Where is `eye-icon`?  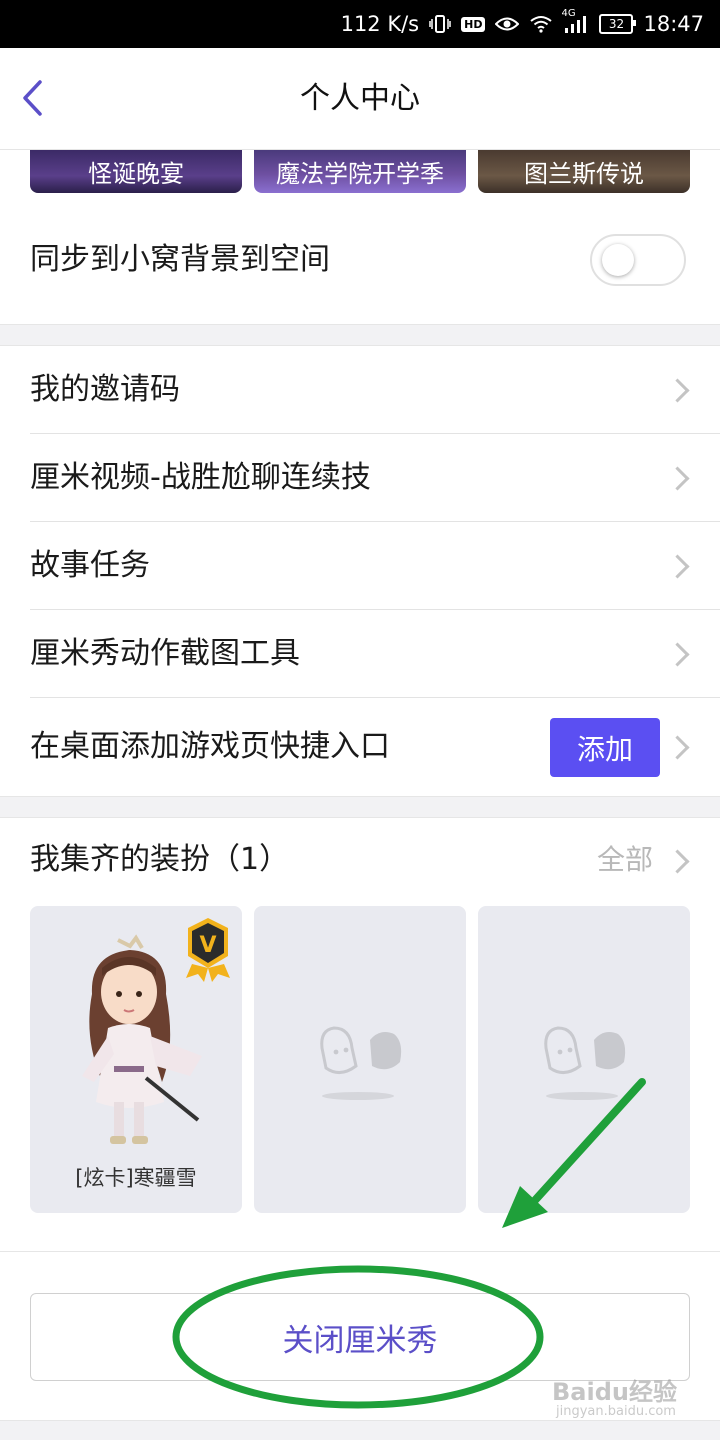
eye-icon is located at coordinates (507, 24).